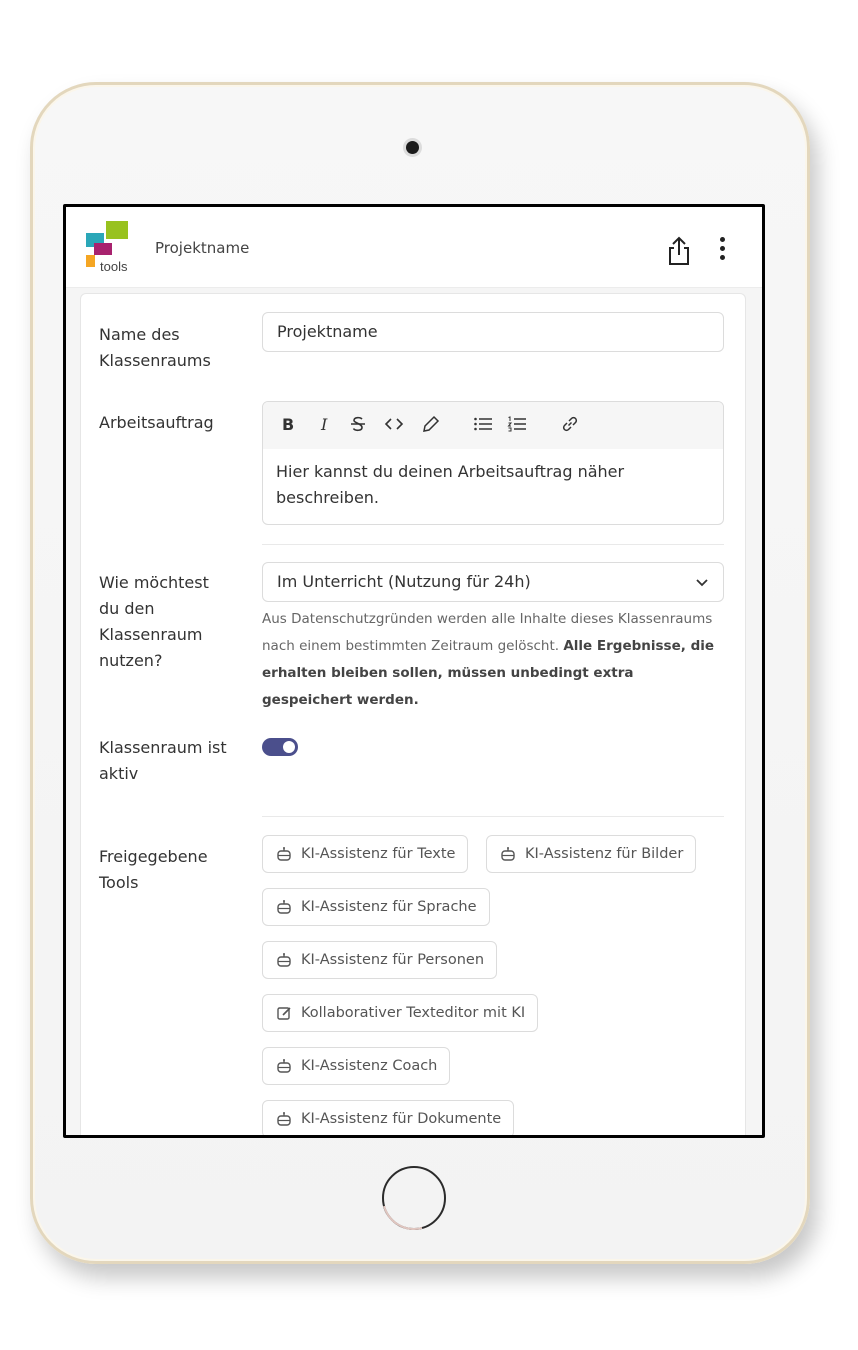 Image resolution: width=858 pixels, height=1350 pixels. I want to click on tool-chip-bilder: KI-Assistenz für Bilder, so click(591, 854).